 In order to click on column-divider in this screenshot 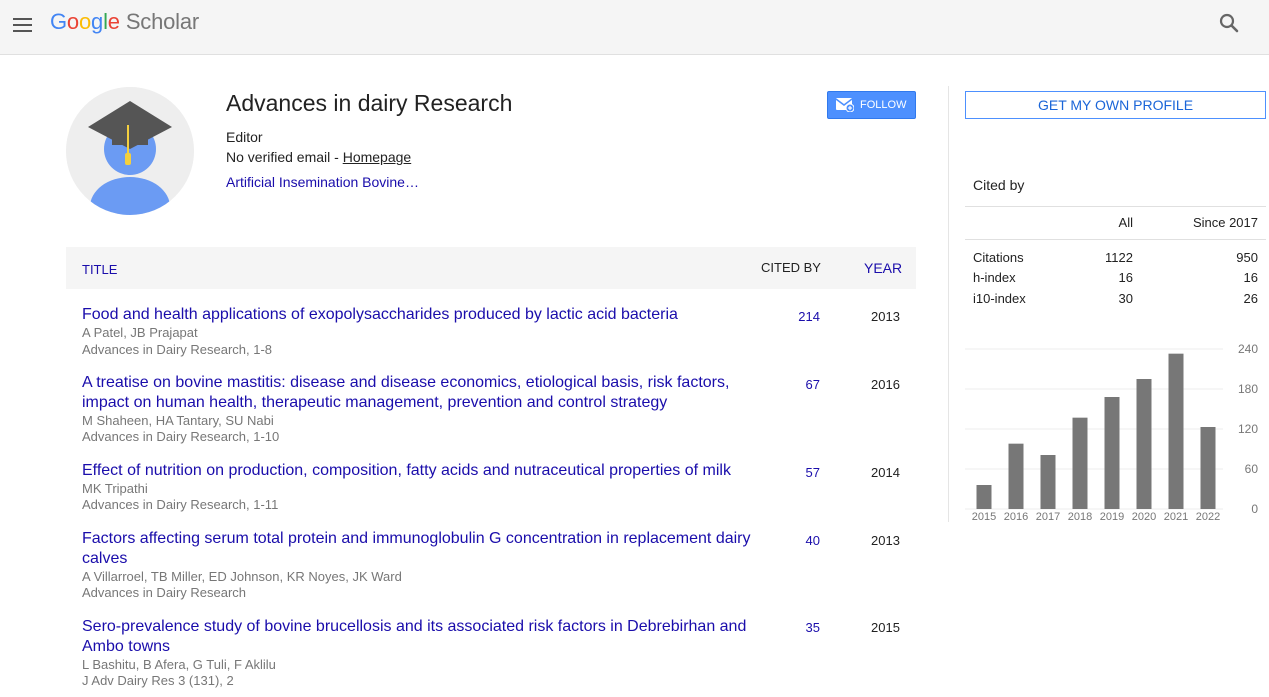, I will do `click(948, 304)`.